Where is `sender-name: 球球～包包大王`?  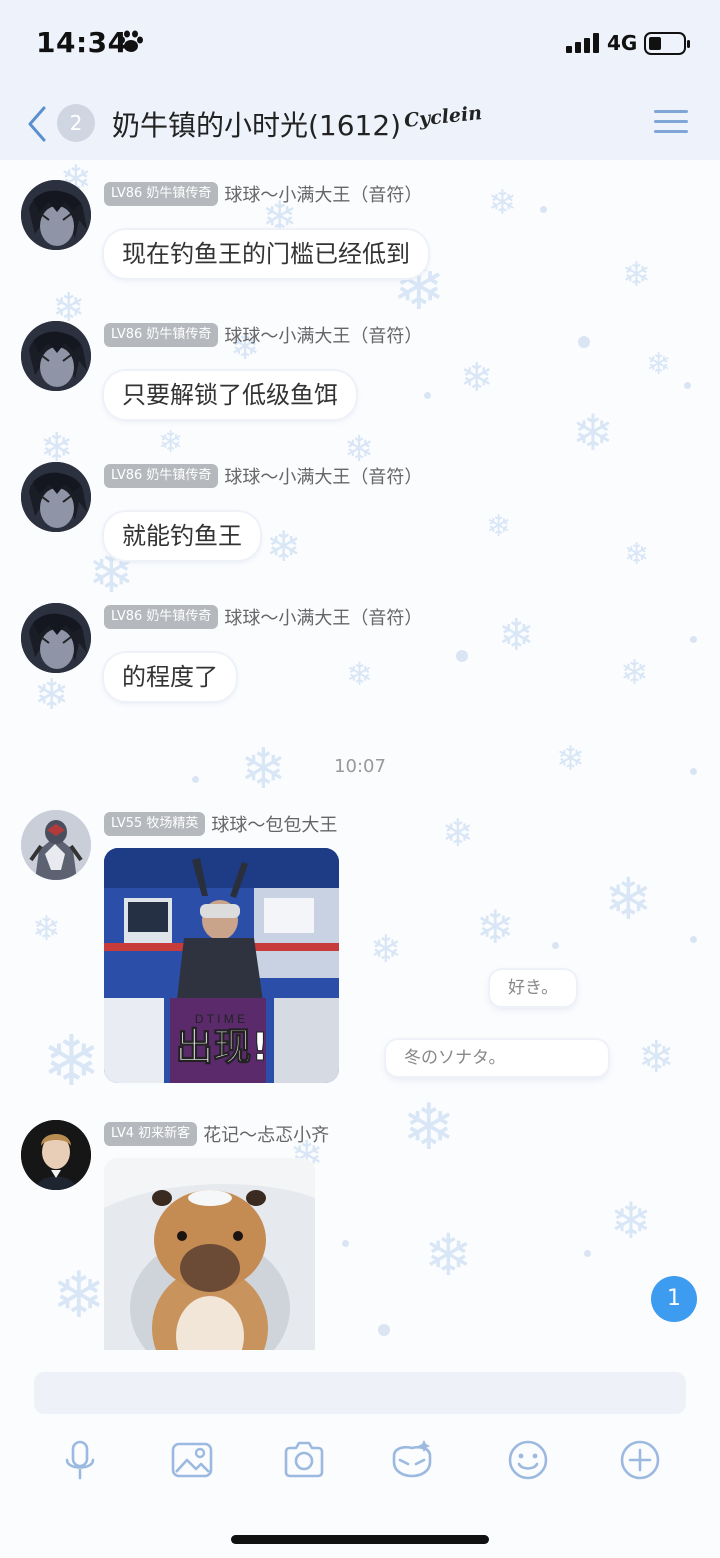
sender-name: 球球～包包大王 is located at coordinates (274, 824).